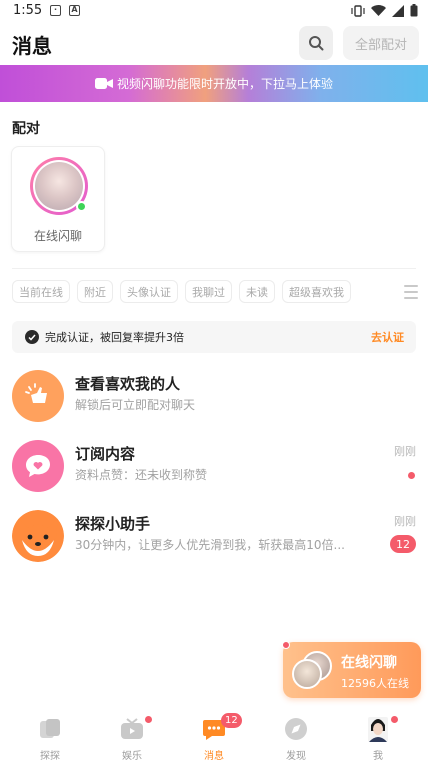 The image size is (428, 760). I want to click on tv-icon, so click(132, 728).